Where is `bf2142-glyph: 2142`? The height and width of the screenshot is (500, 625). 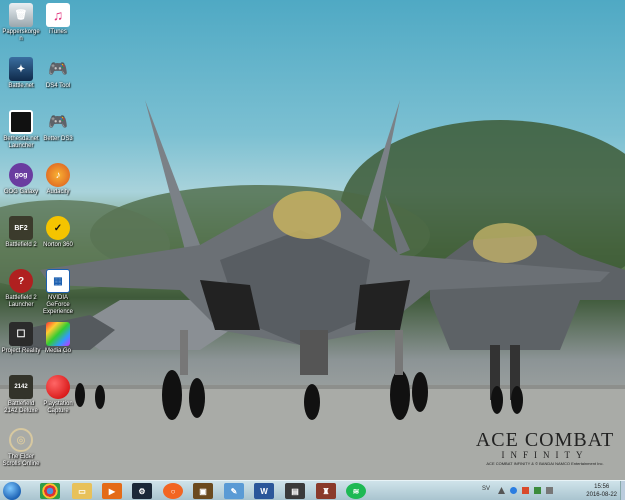
bf2142-glyph: 2142 is located at coordinates (21, 387).